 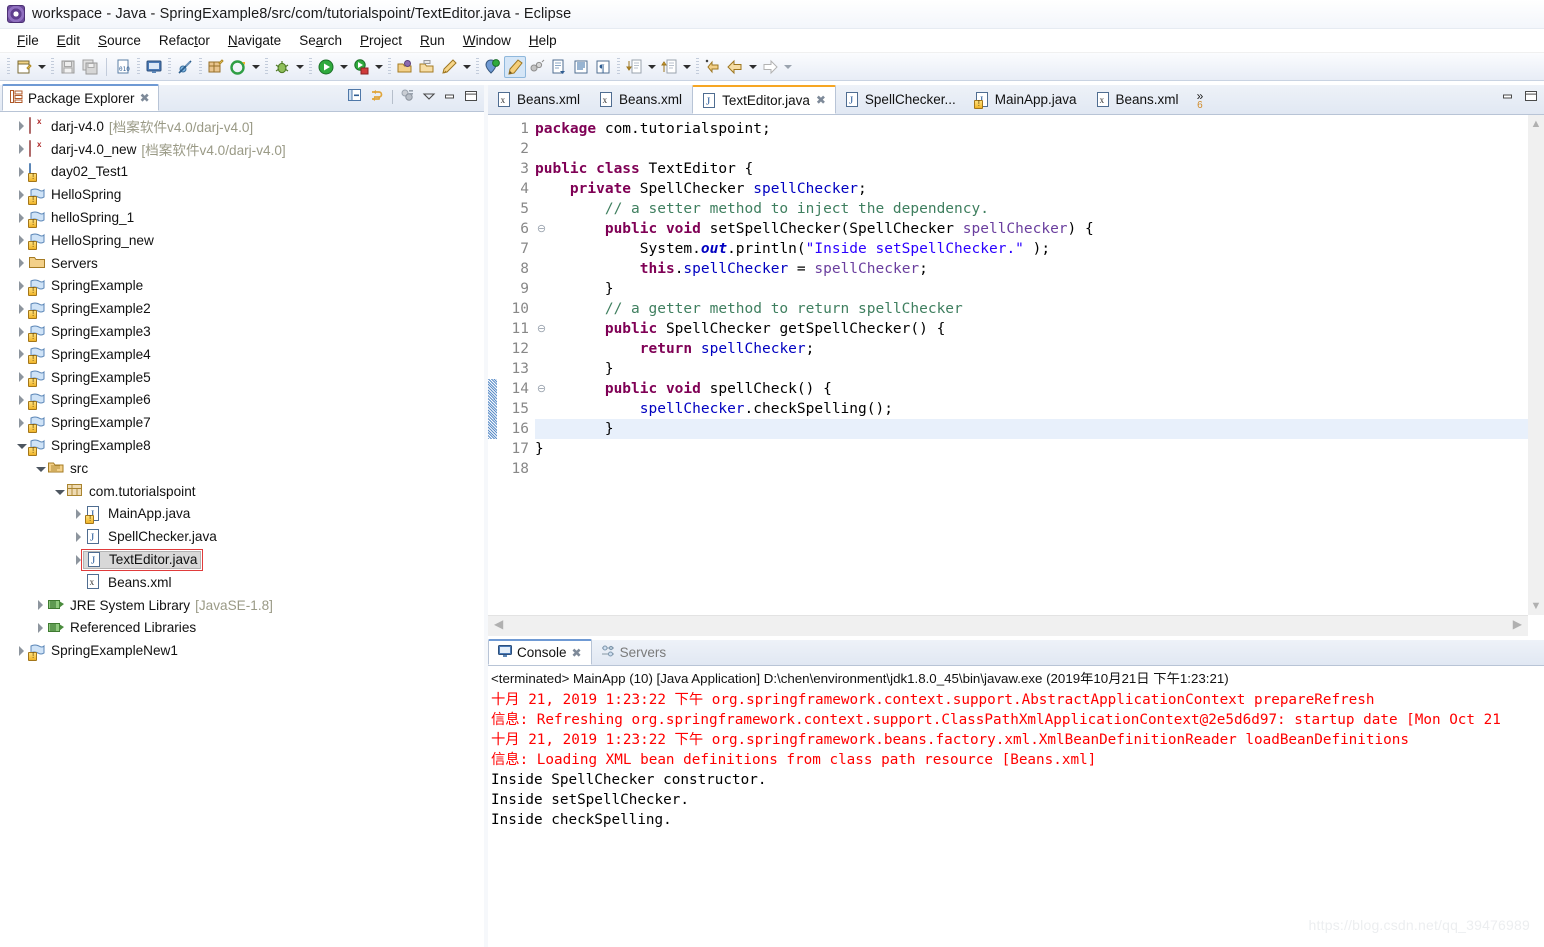 I want to click on tree-item-content: J TextEditor.java, so click(x=142, y=559).